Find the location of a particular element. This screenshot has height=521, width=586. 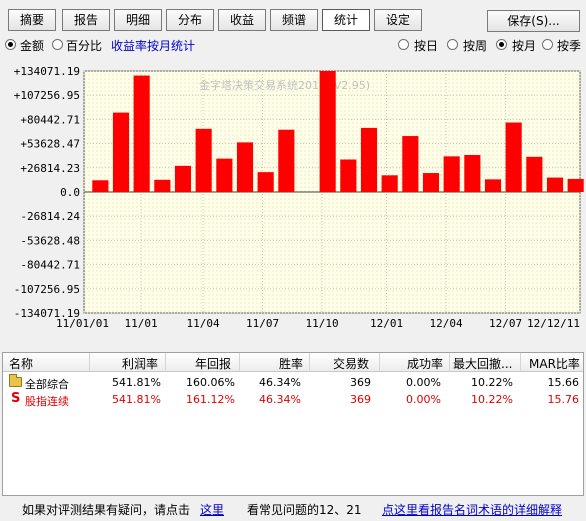

options-row: 金额 百分比 收益率按月统计 按日 按周 按月 按季 is located at coordinates (293, 45).